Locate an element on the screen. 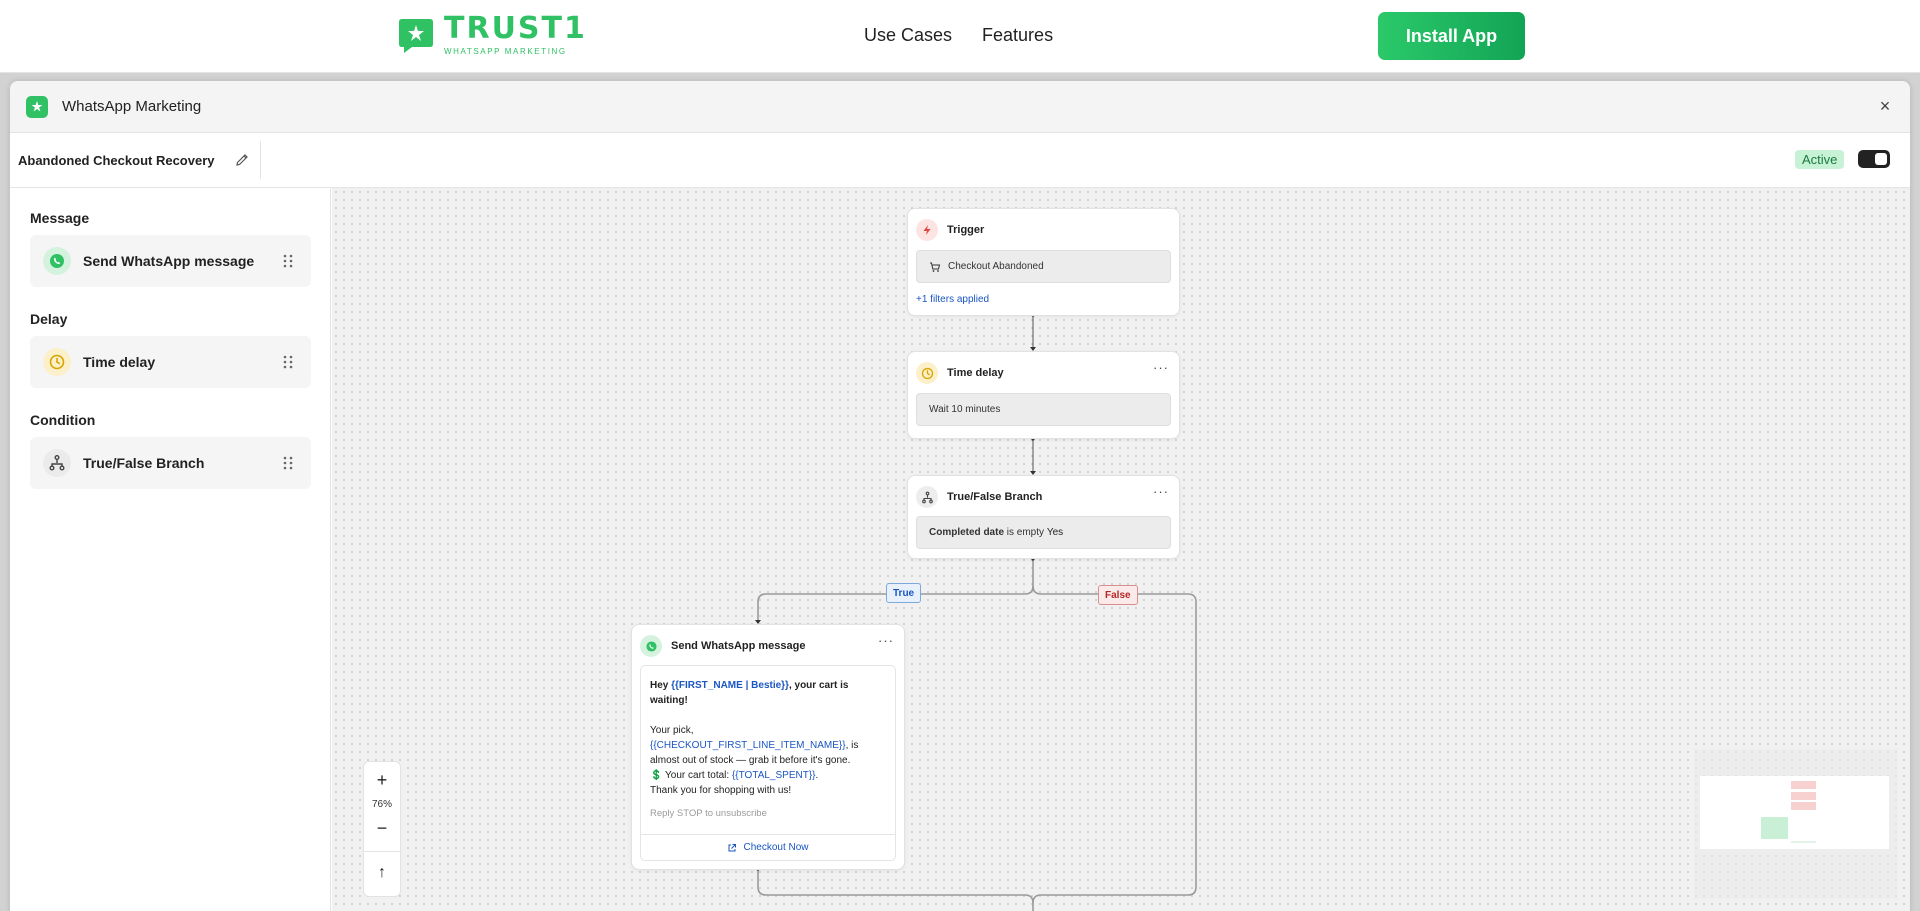 The width and height of the screenshot is (1920, 911). pick-prefix: Your pick, is located at coordinates (672, 730).